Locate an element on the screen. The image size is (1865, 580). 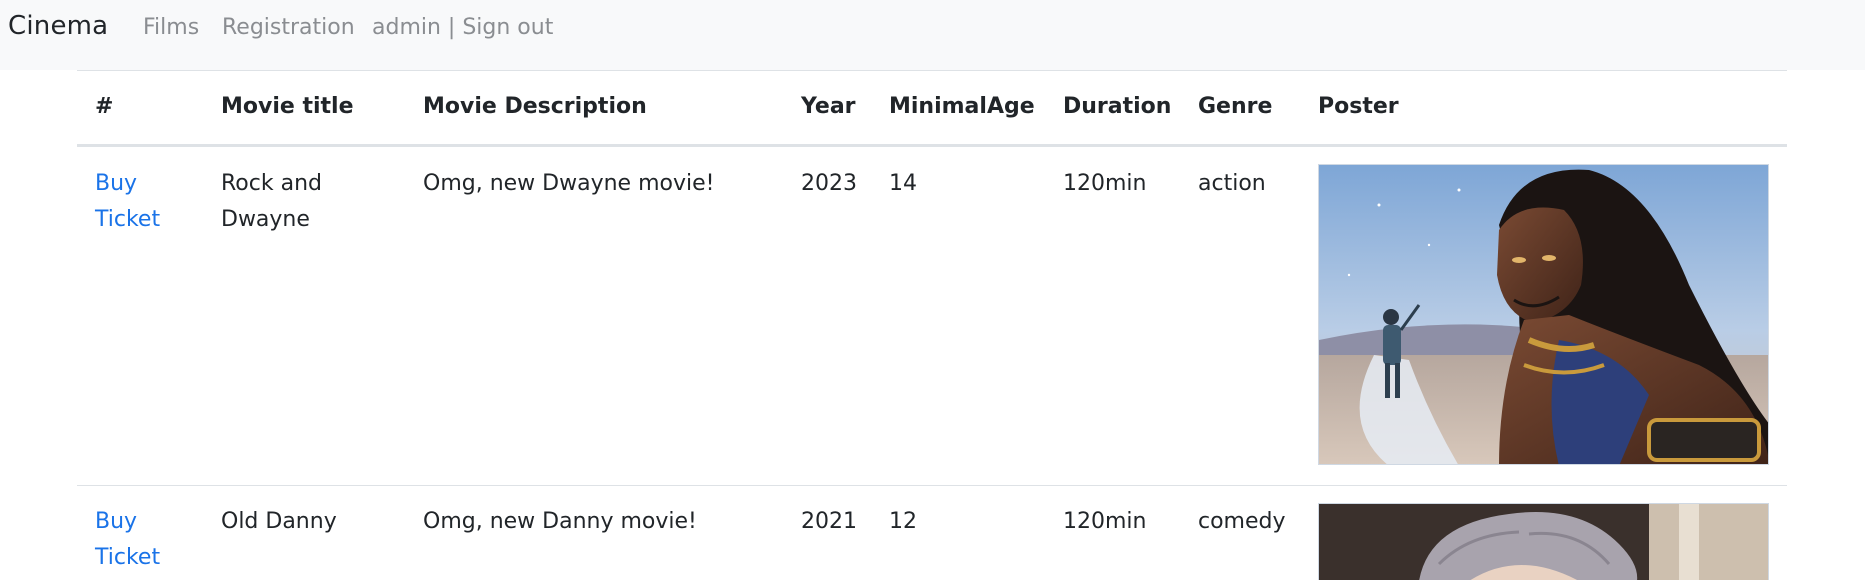
movie-minimal-age: 14 is located at coordinates (903, 183).